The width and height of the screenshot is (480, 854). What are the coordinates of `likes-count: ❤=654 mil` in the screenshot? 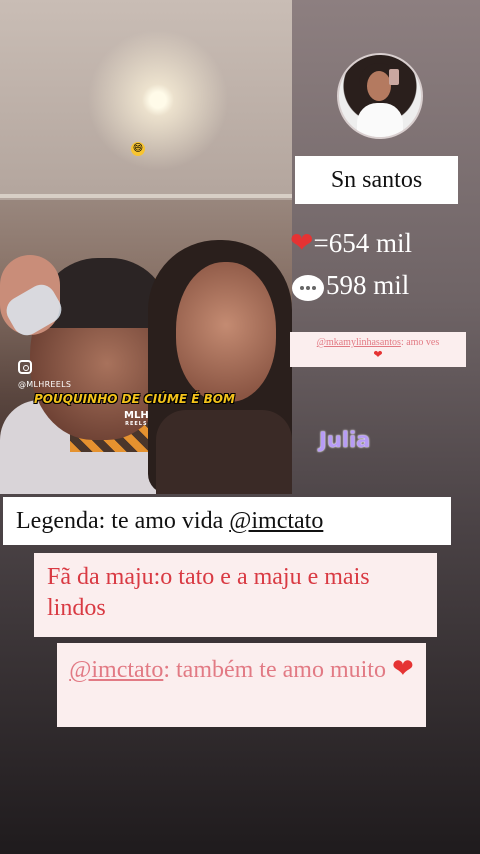 It's located at (351, 242).